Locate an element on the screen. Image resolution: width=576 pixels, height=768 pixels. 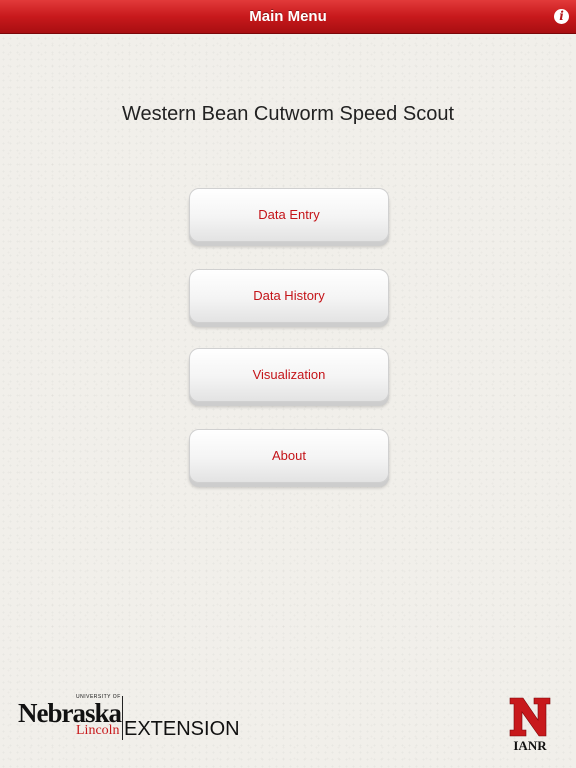
navigation-bar: Main Menu i is located at coordinates (288, 17).